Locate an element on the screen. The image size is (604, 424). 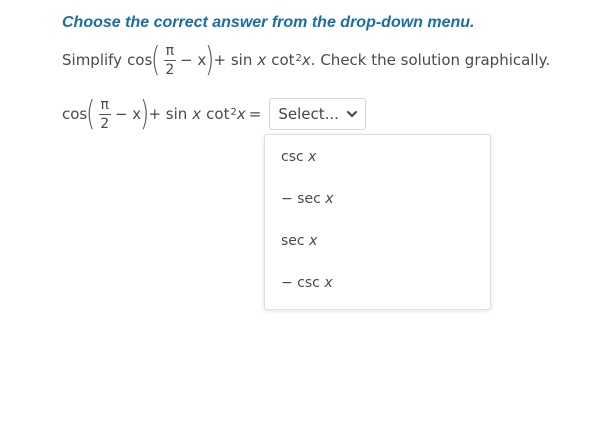
option-csc-x: csc x is located at coordinates (298, 157).